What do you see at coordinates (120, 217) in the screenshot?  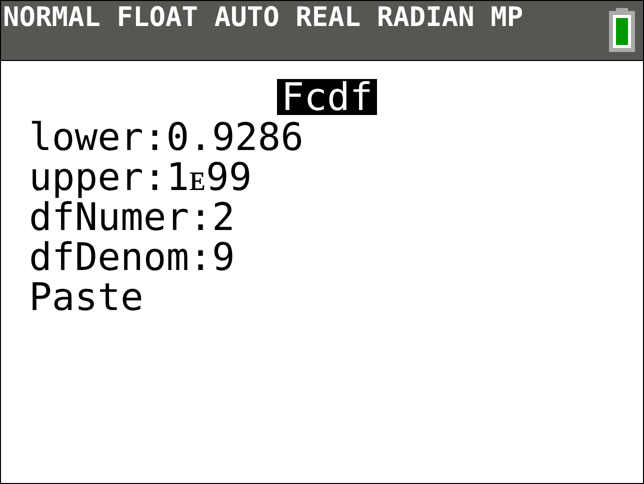 I see `field-label: dfNumer:` at bounding box center [120, 217].